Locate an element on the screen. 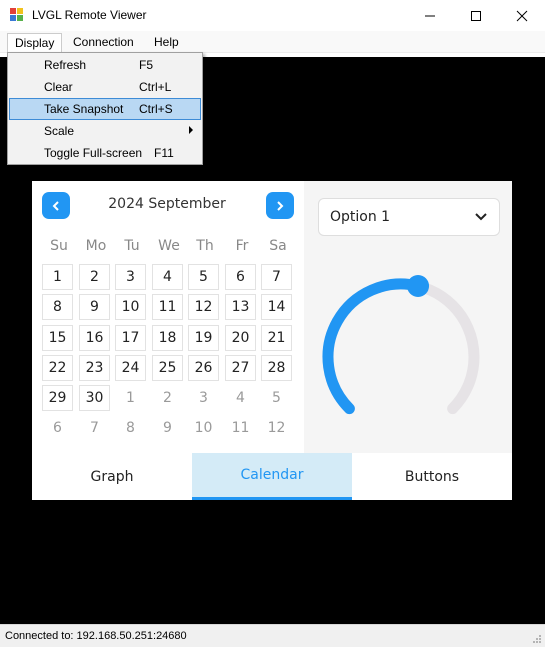 Image resolution: width=545 pixels, height=647 pixels. chevron-down-icon is located at coordinates (481, 217).